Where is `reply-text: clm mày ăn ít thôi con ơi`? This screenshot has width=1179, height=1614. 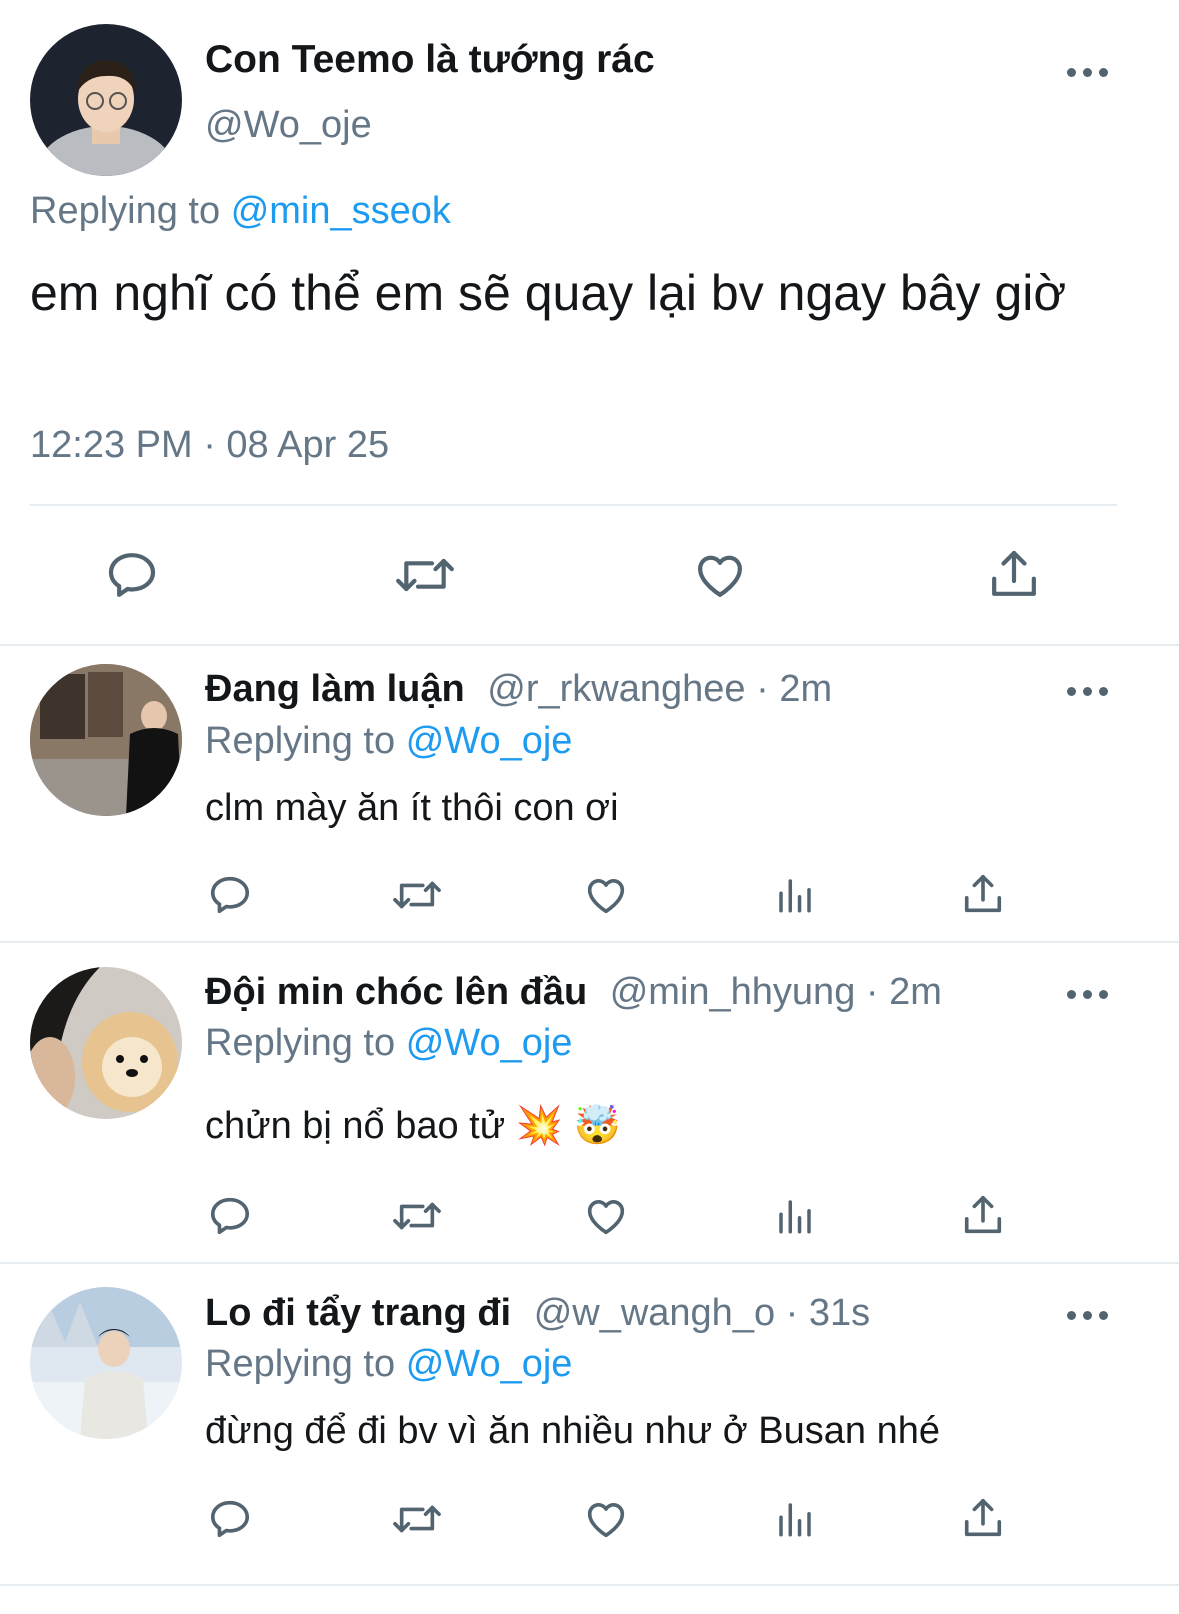
reply-text: clm mày ăn ít thôi con ơi is located at coordinates (412, 808).